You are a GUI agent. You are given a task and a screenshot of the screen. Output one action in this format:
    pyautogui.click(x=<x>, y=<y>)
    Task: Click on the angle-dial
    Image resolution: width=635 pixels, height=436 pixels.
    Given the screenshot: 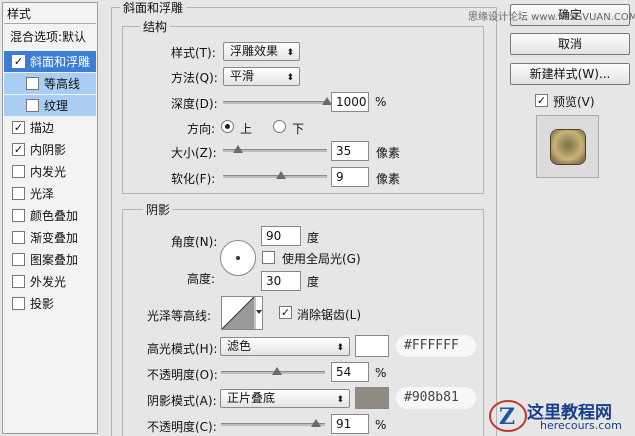 What is the action you would take?
    pyautogui.click(x=238, y=258)
    